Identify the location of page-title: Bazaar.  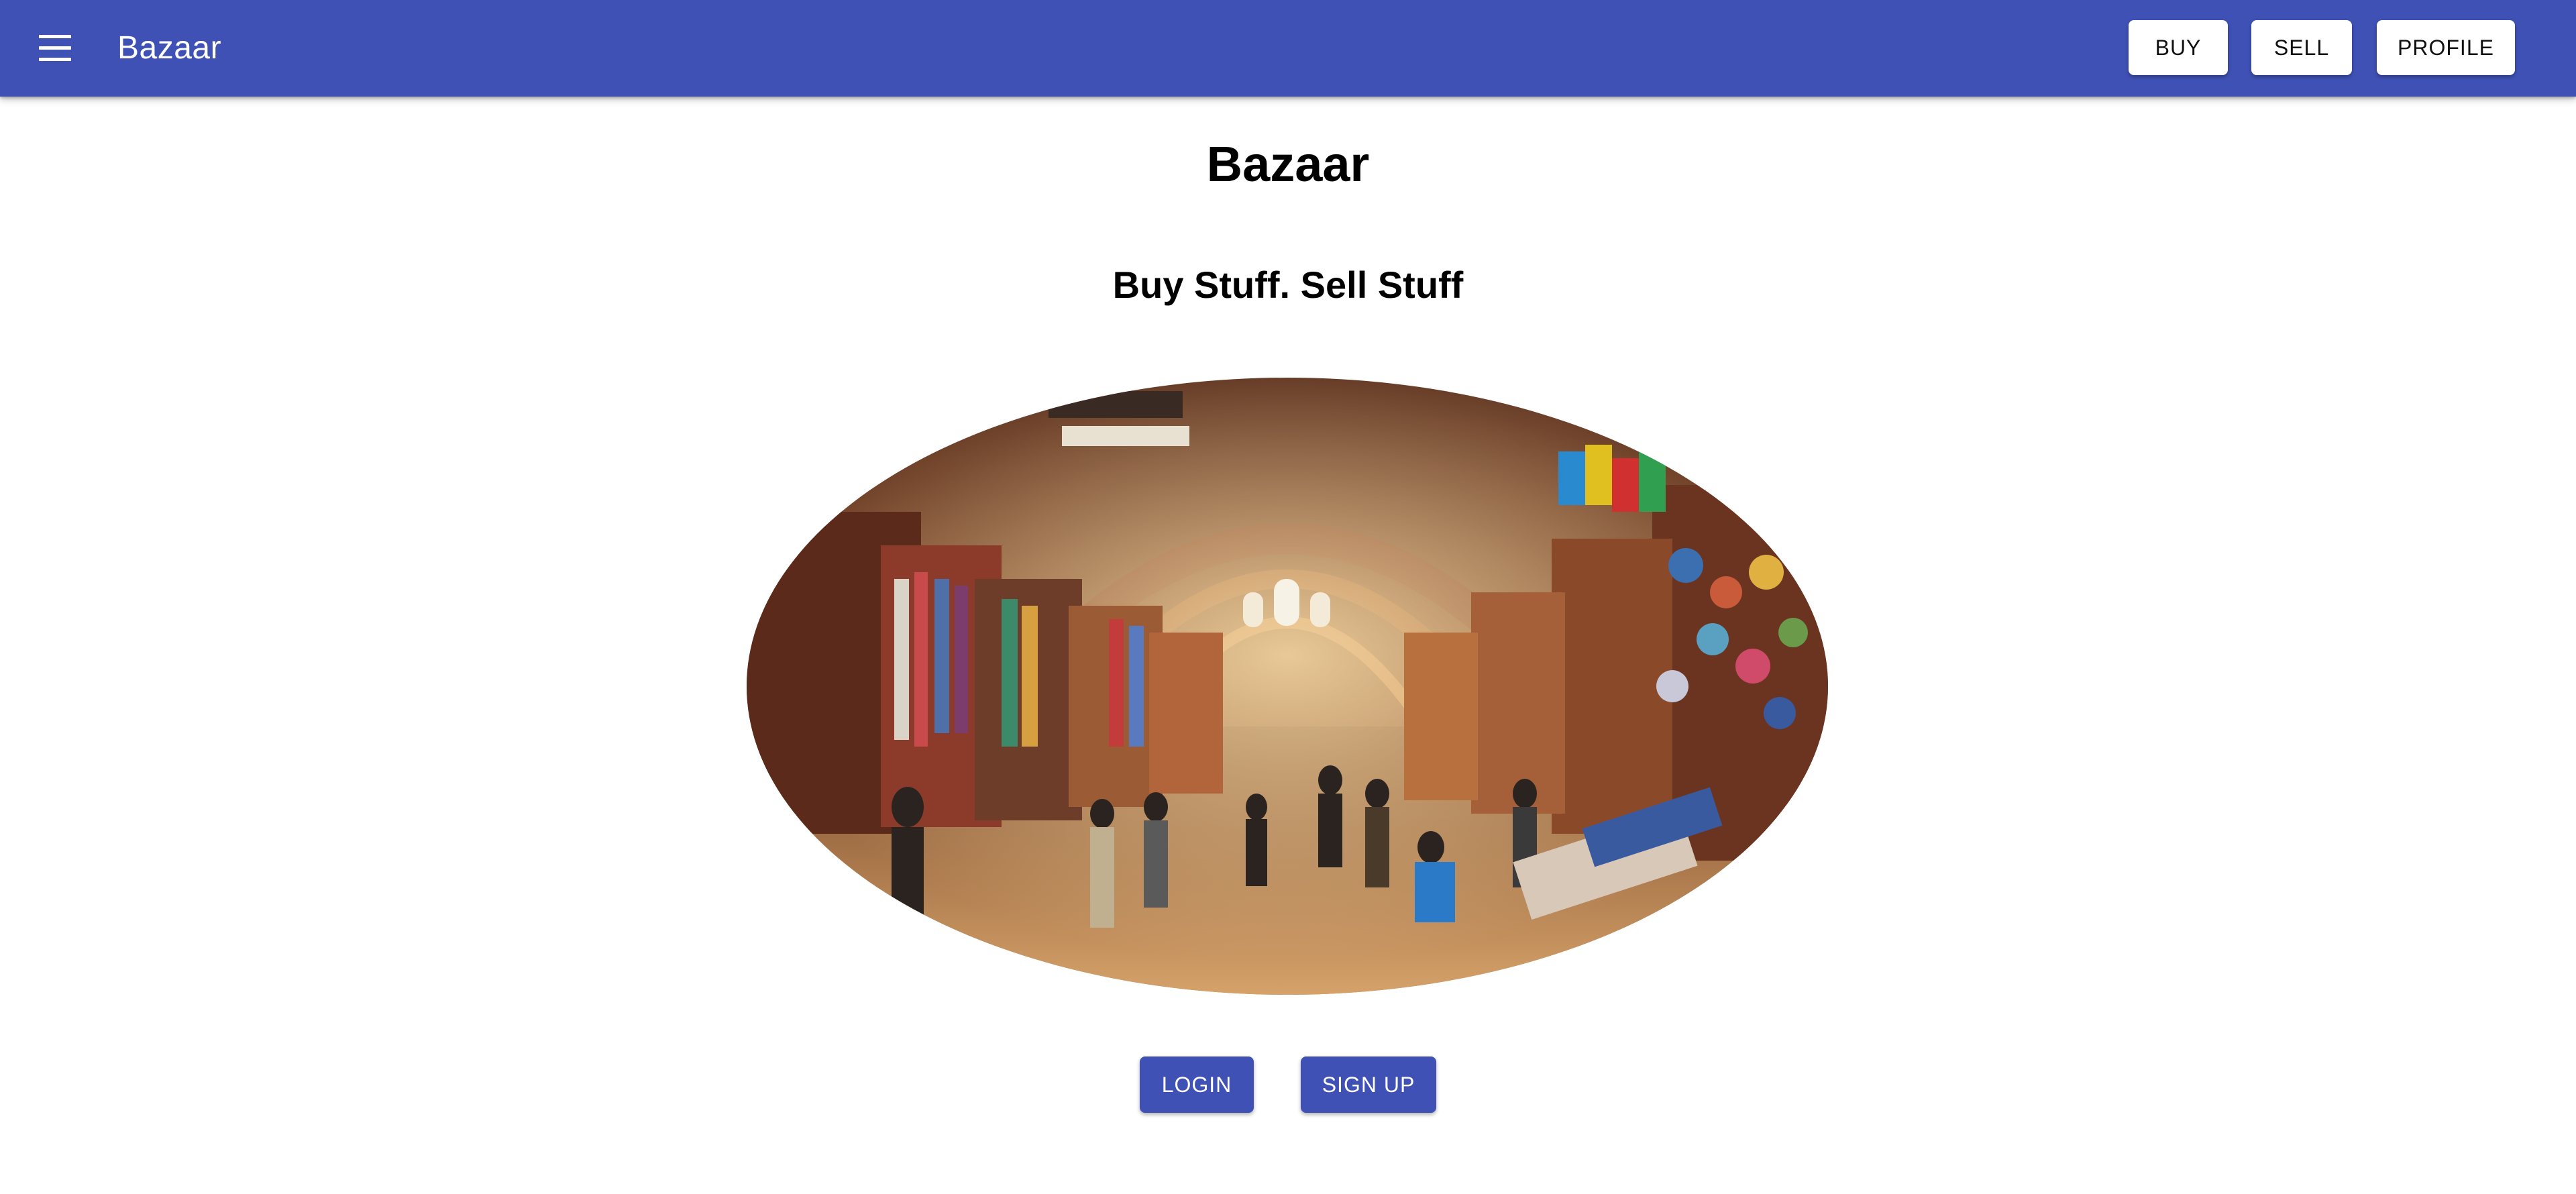
(1288, 164).